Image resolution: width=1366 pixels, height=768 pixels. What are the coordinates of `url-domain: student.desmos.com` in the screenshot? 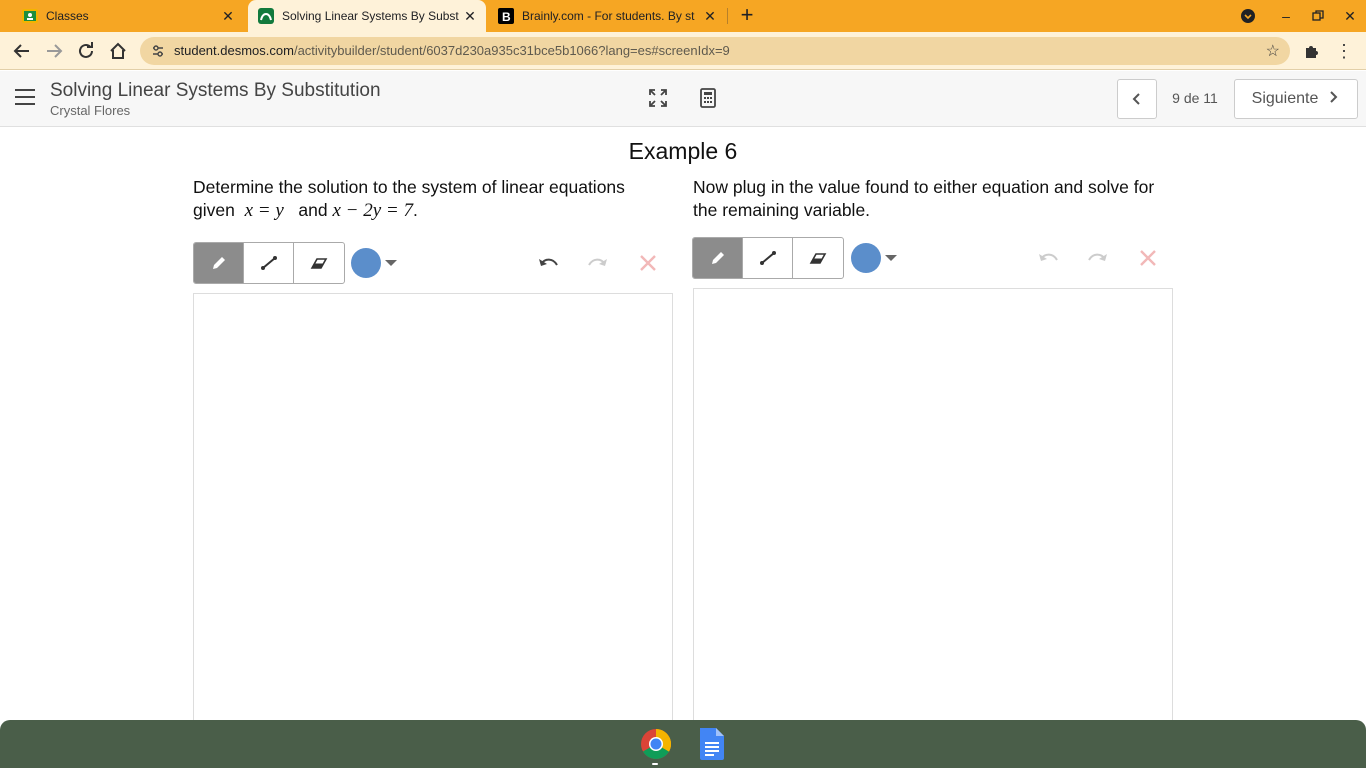 It's located at (234, 50).